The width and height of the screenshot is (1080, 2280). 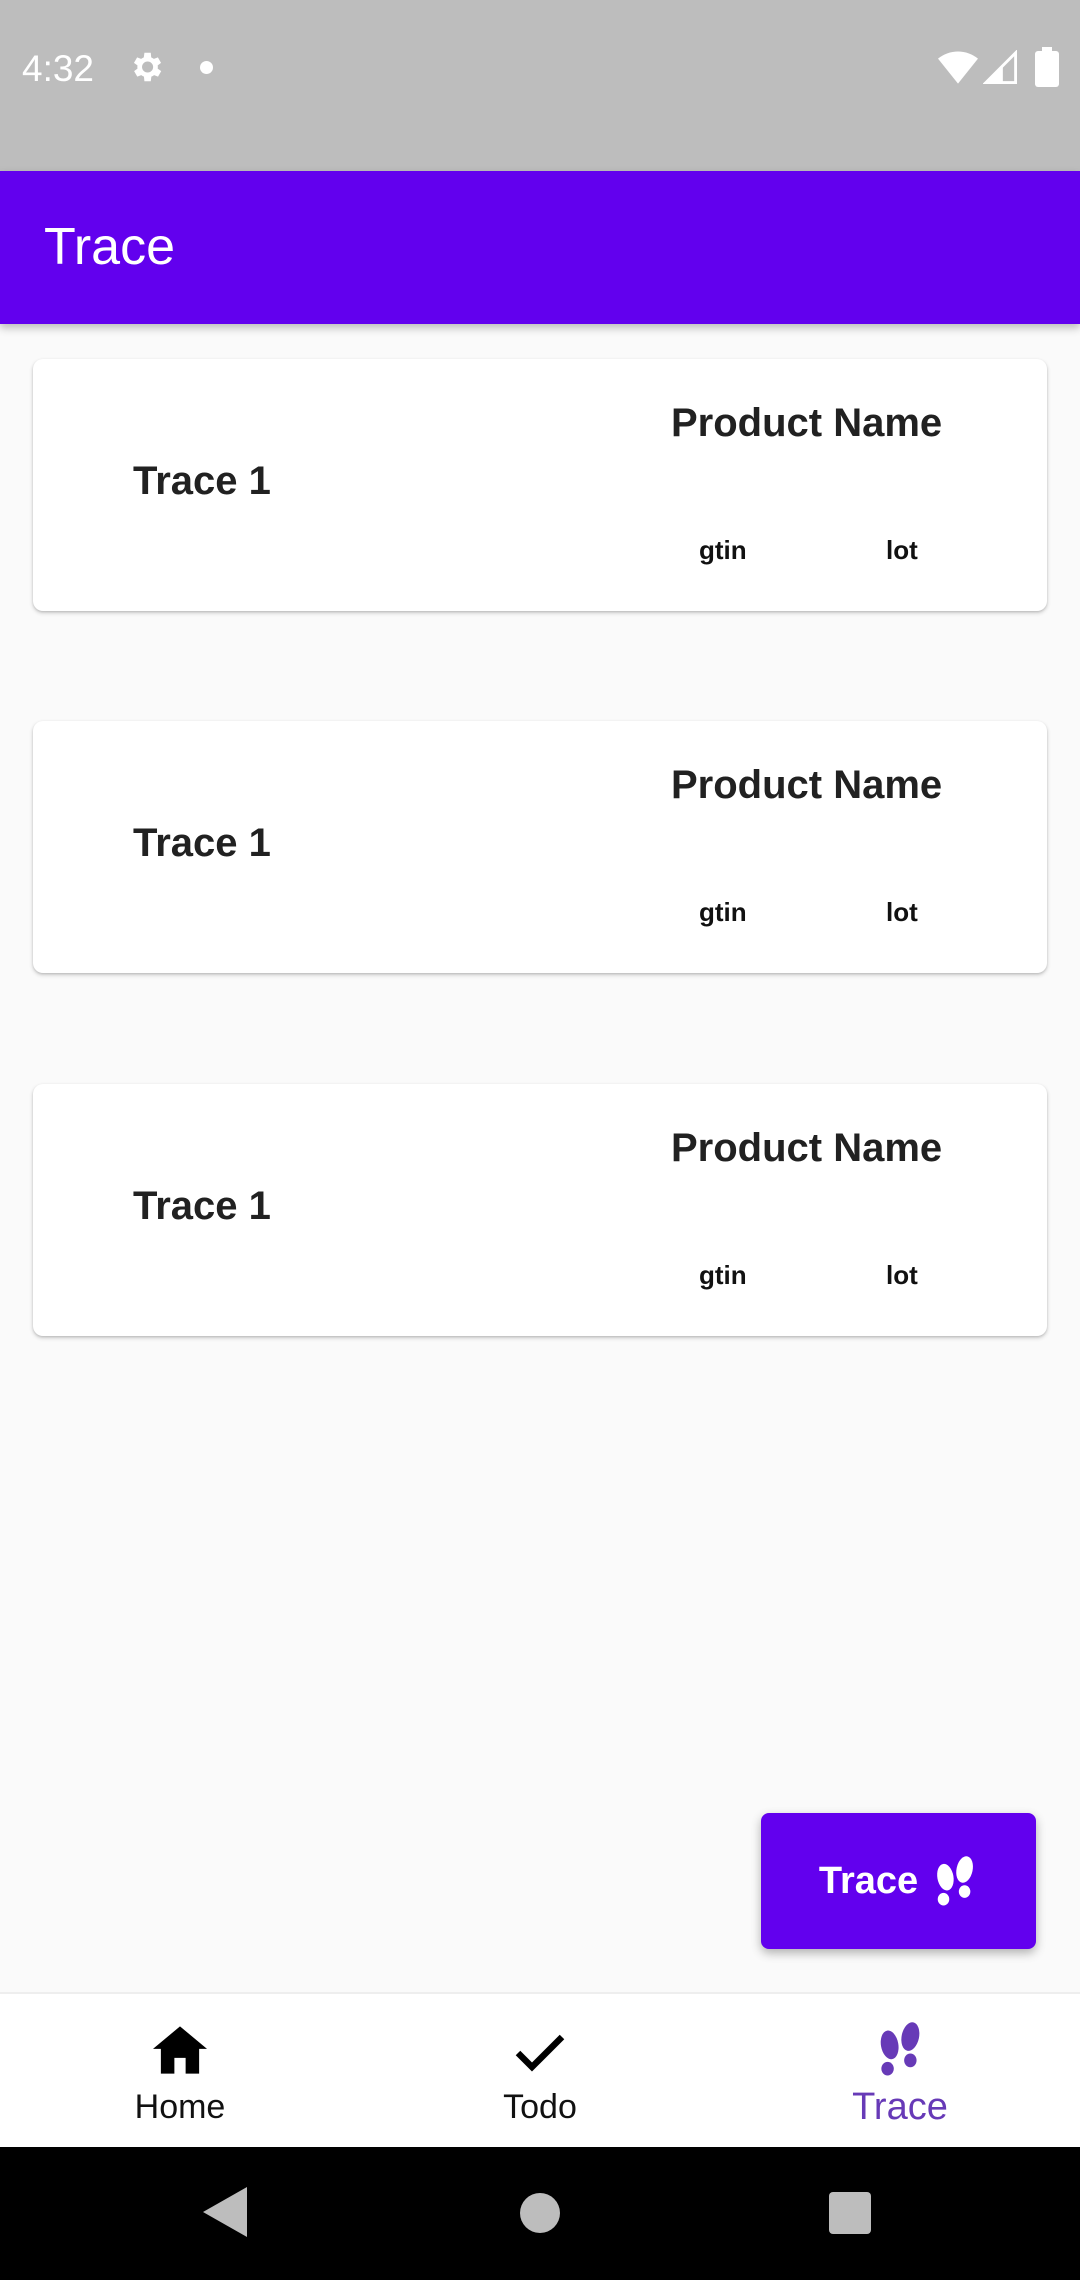 I want to click on home-icon, so click(x=180, y=2050).